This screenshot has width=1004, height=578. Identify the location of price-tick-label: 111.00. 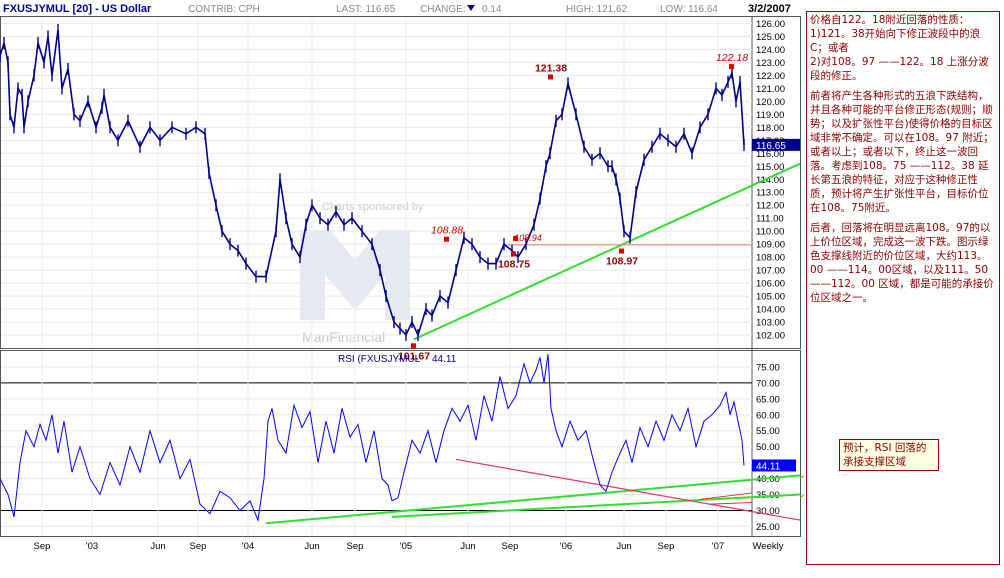
(770, 219).